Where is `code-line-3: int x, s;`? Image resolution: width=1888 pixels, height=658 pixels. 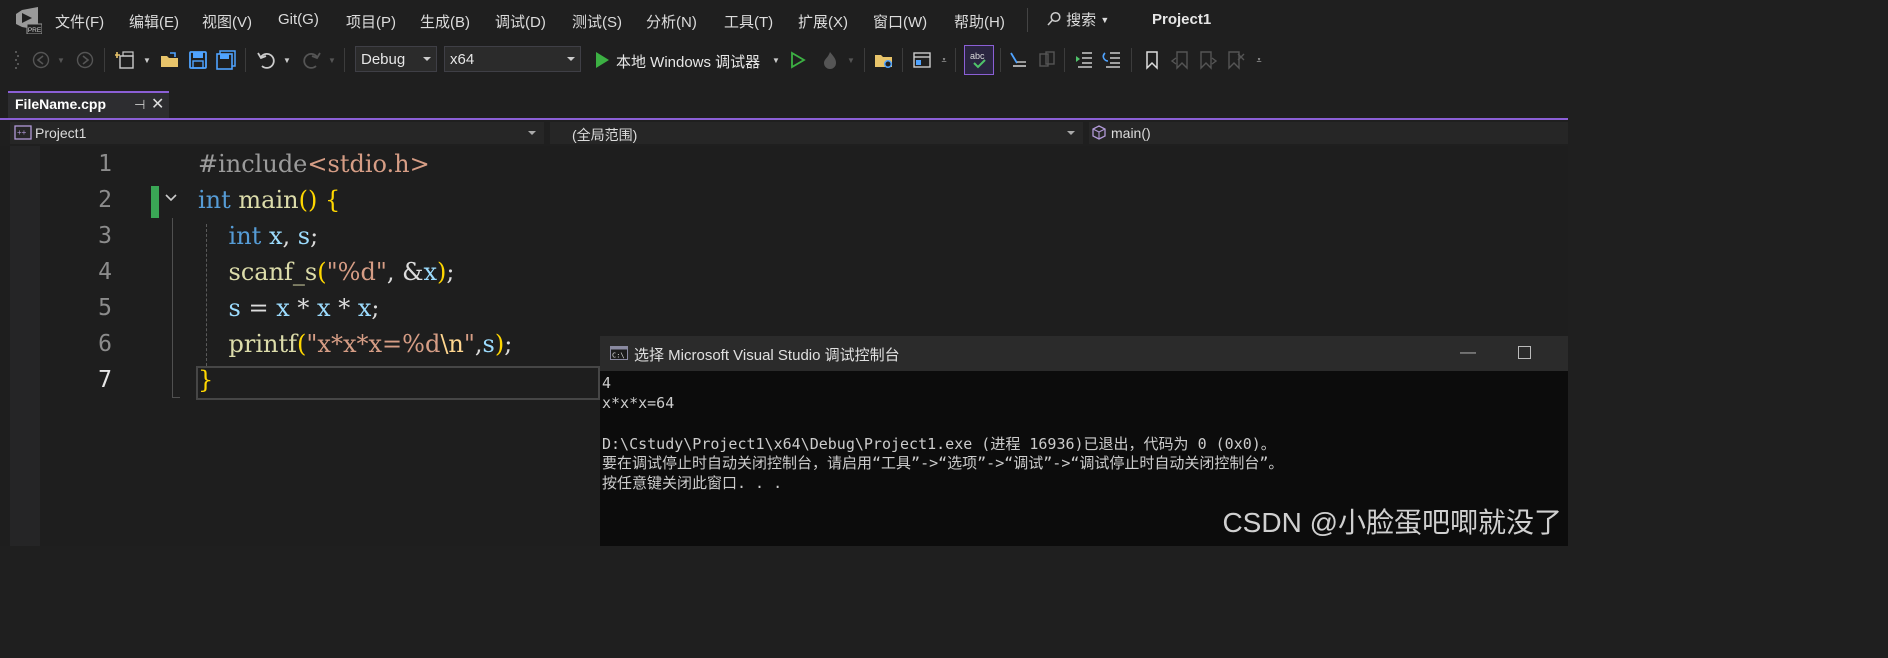 code-line-3: int x, s; is located at coordinates (258, 236).